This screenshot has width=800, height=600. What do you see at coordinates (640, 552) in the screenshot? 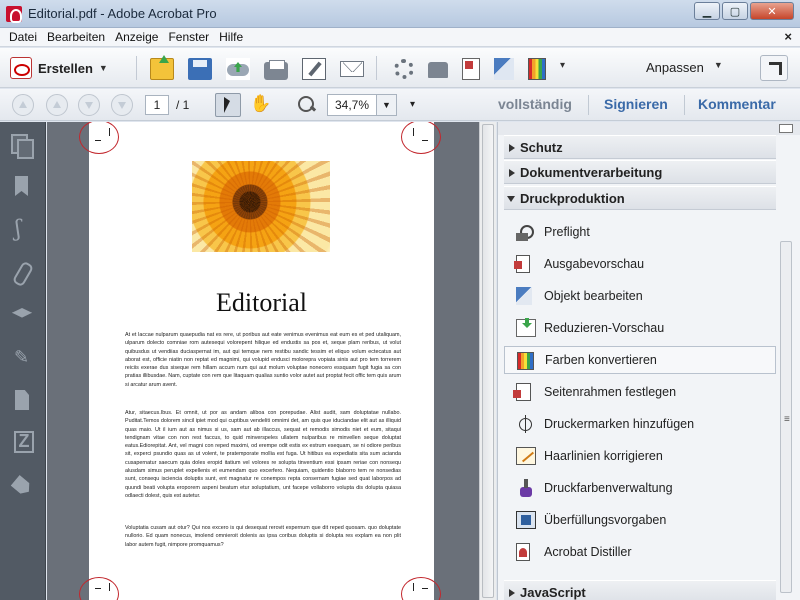
I see `tool-acrobat-distiller: Acrobat Distiller` at bounding box center [640, 552].